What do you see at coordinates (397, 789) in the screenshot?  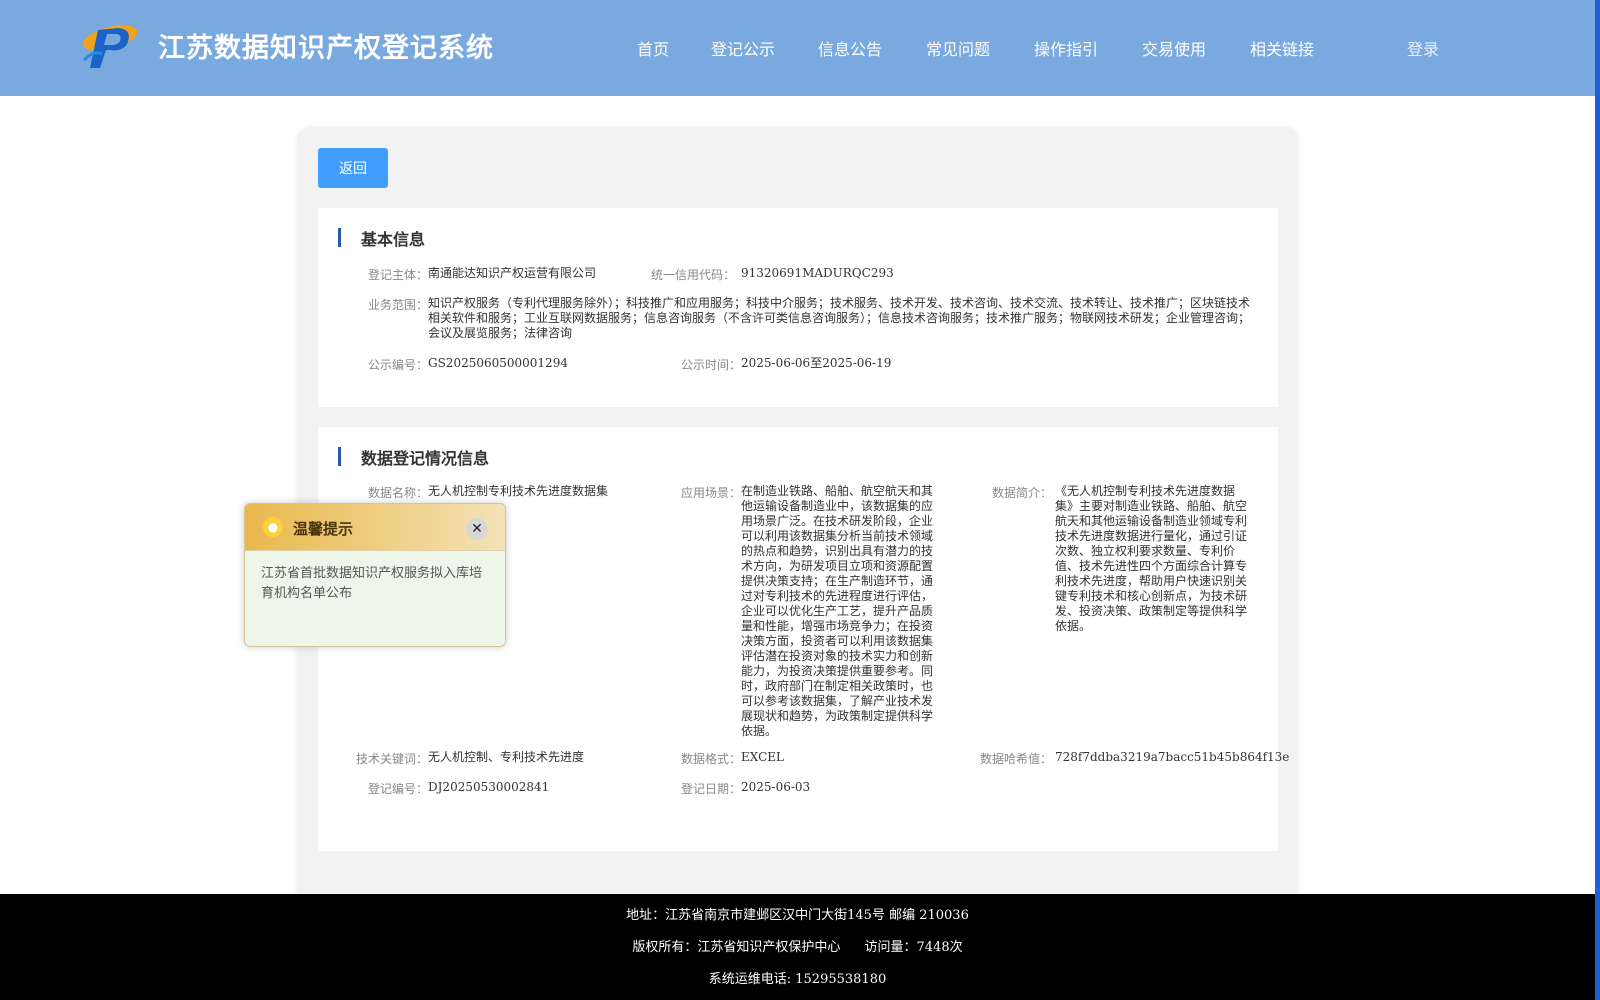 I see `reg-no-label: 登记编号：` at bounding box center [397, 789].